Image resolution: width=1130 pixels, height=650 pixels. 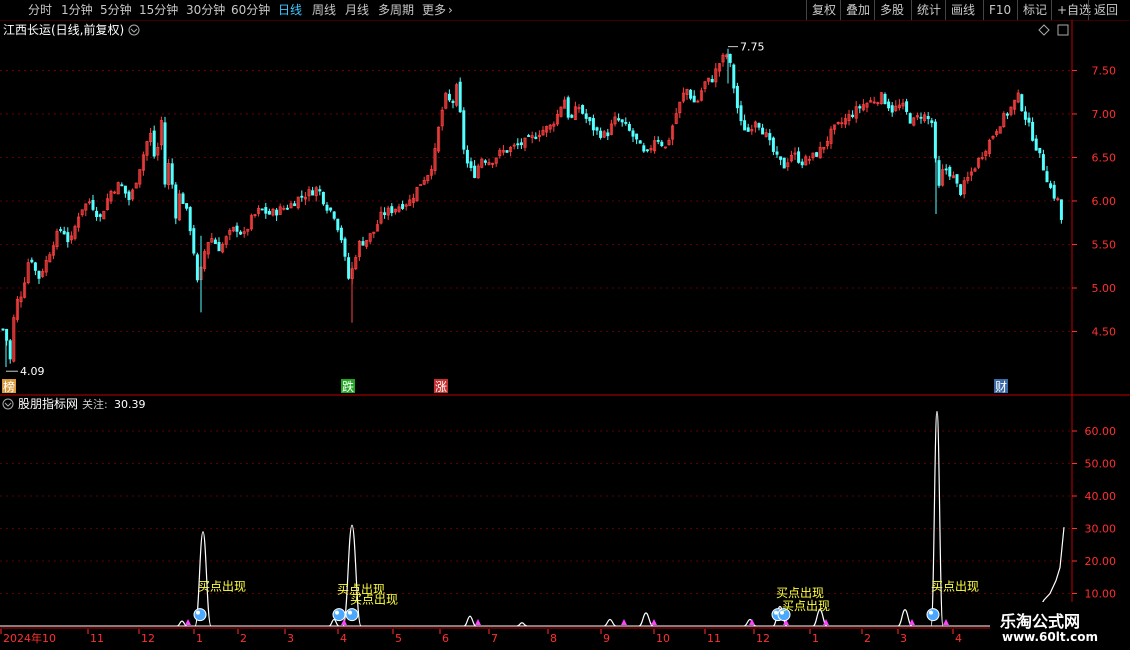 What do you see at coordinates (40, 10) in the screenshot?
I see `period-tab-0: 分时` at bounding box center [40, 10].